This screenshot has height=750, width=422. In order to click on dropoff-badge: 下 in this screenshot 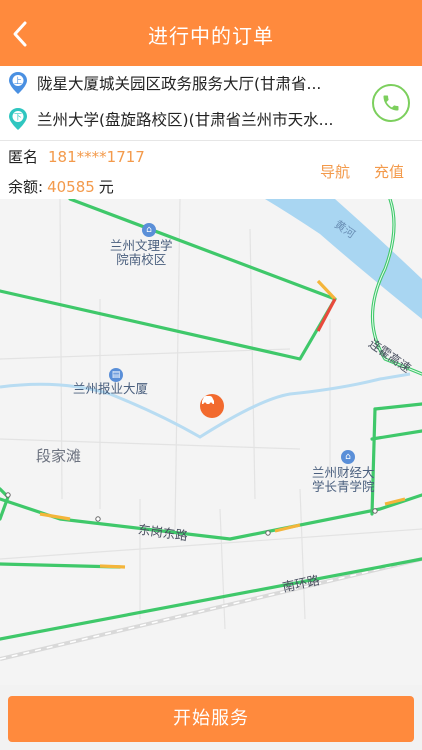, I will do `click(18, 117)`.